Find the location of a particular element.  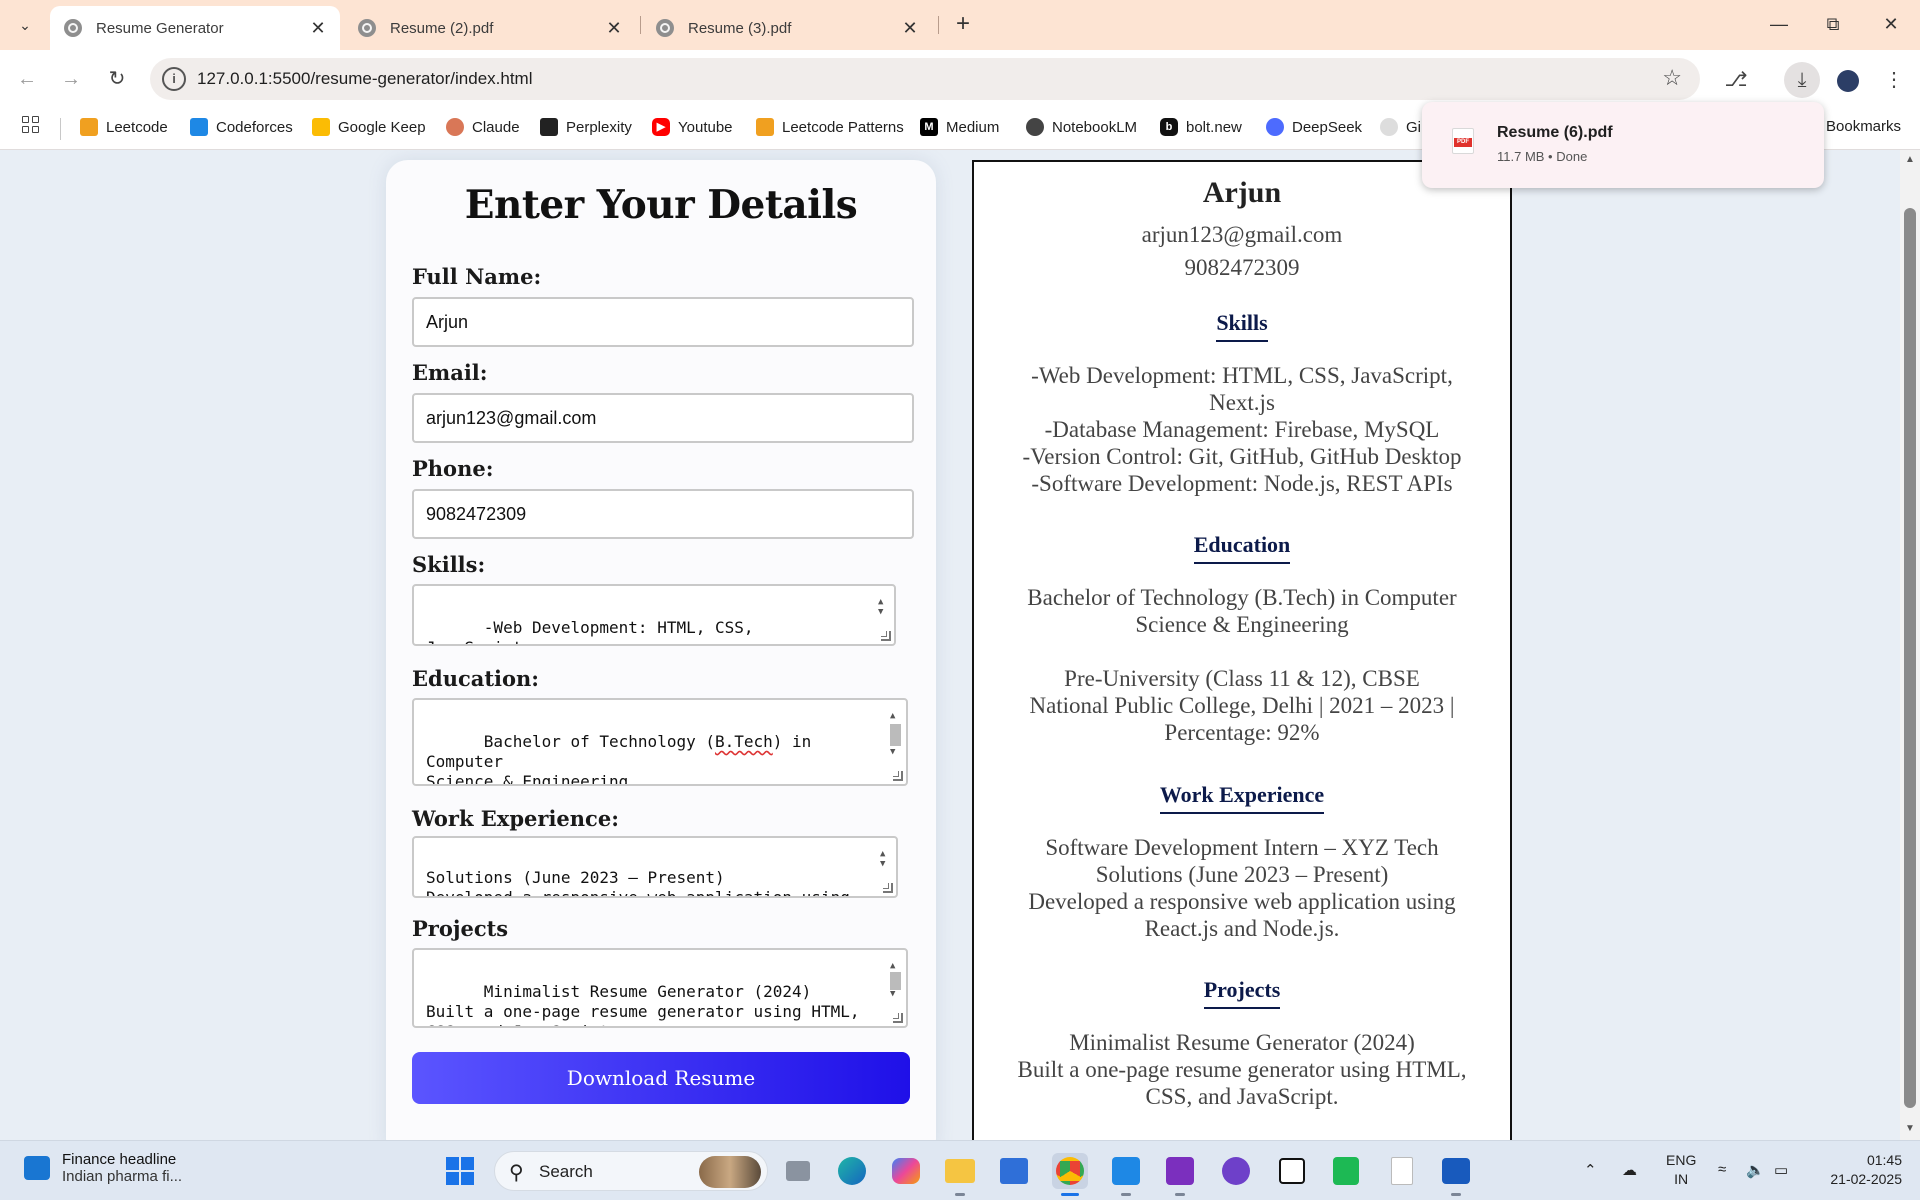

bookmark-label: Codeforces is located at coordinates (254, 127).